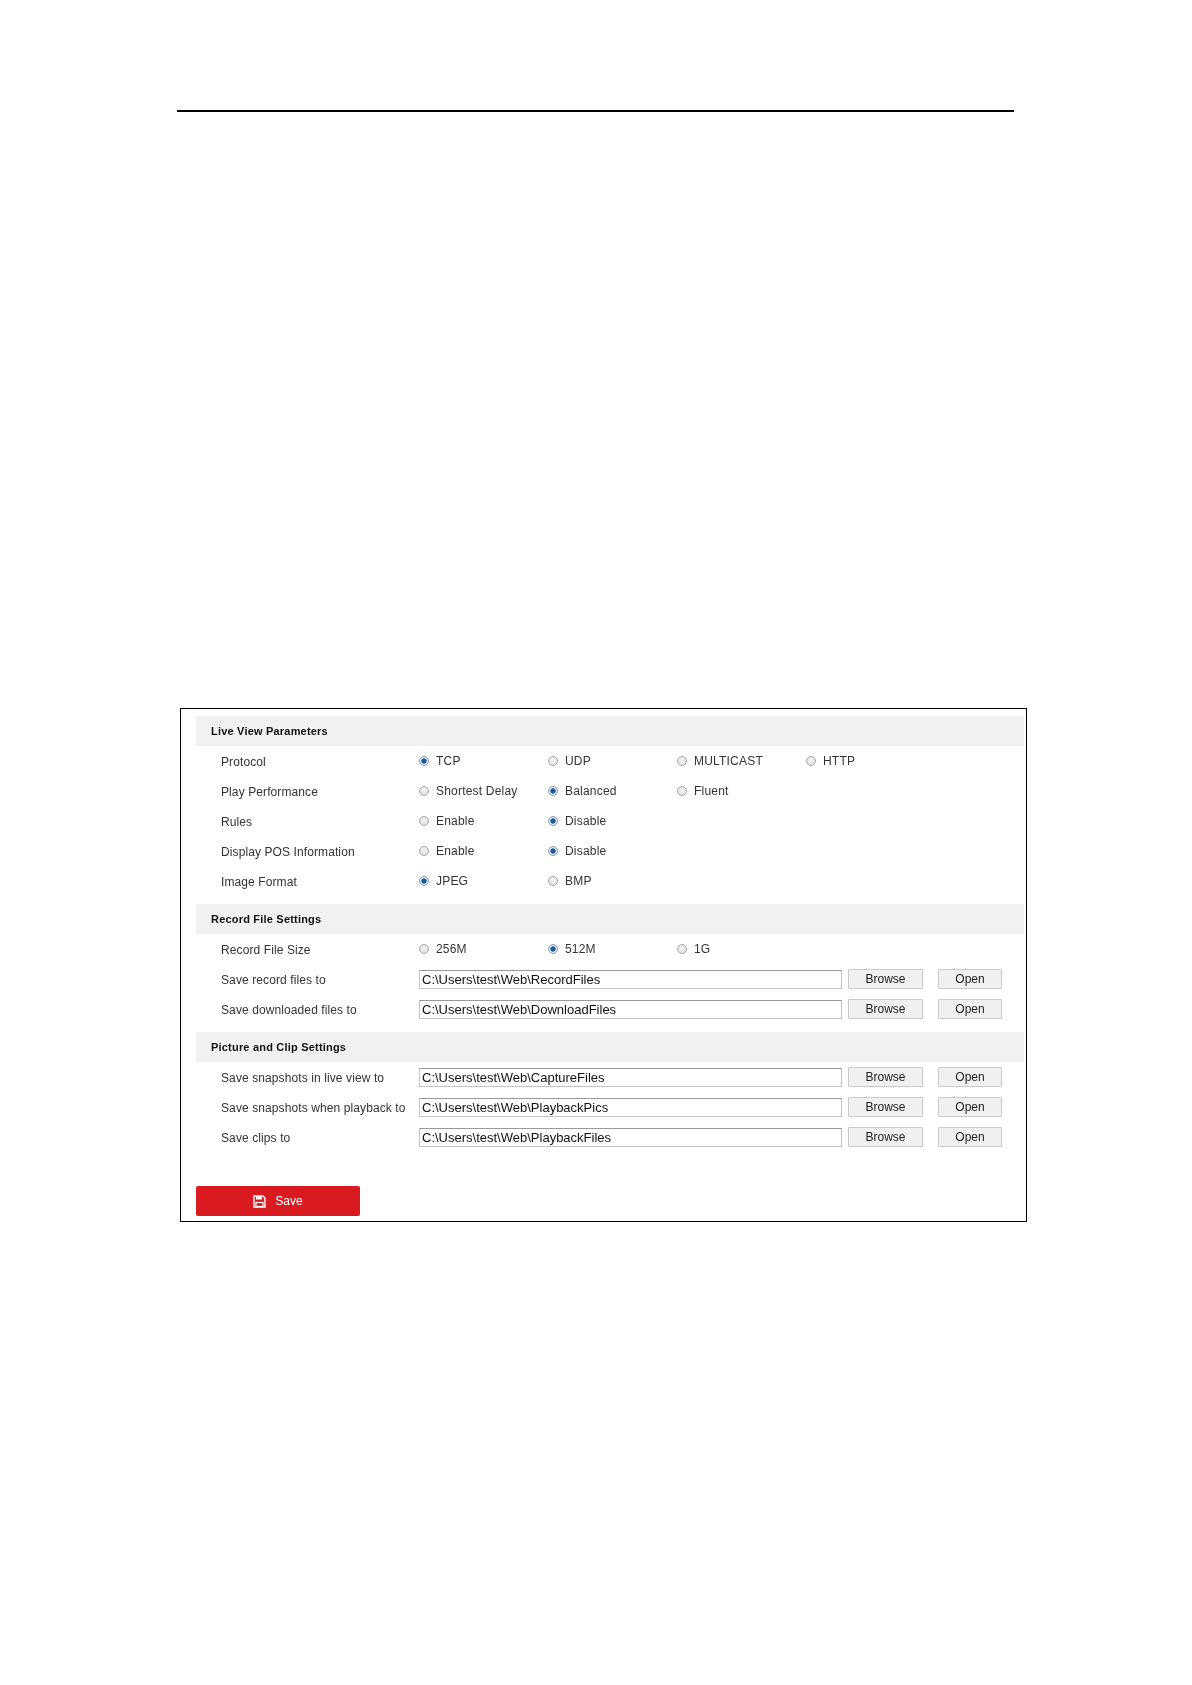  I want to click on radio-option: JPEG, so click(444, 881).